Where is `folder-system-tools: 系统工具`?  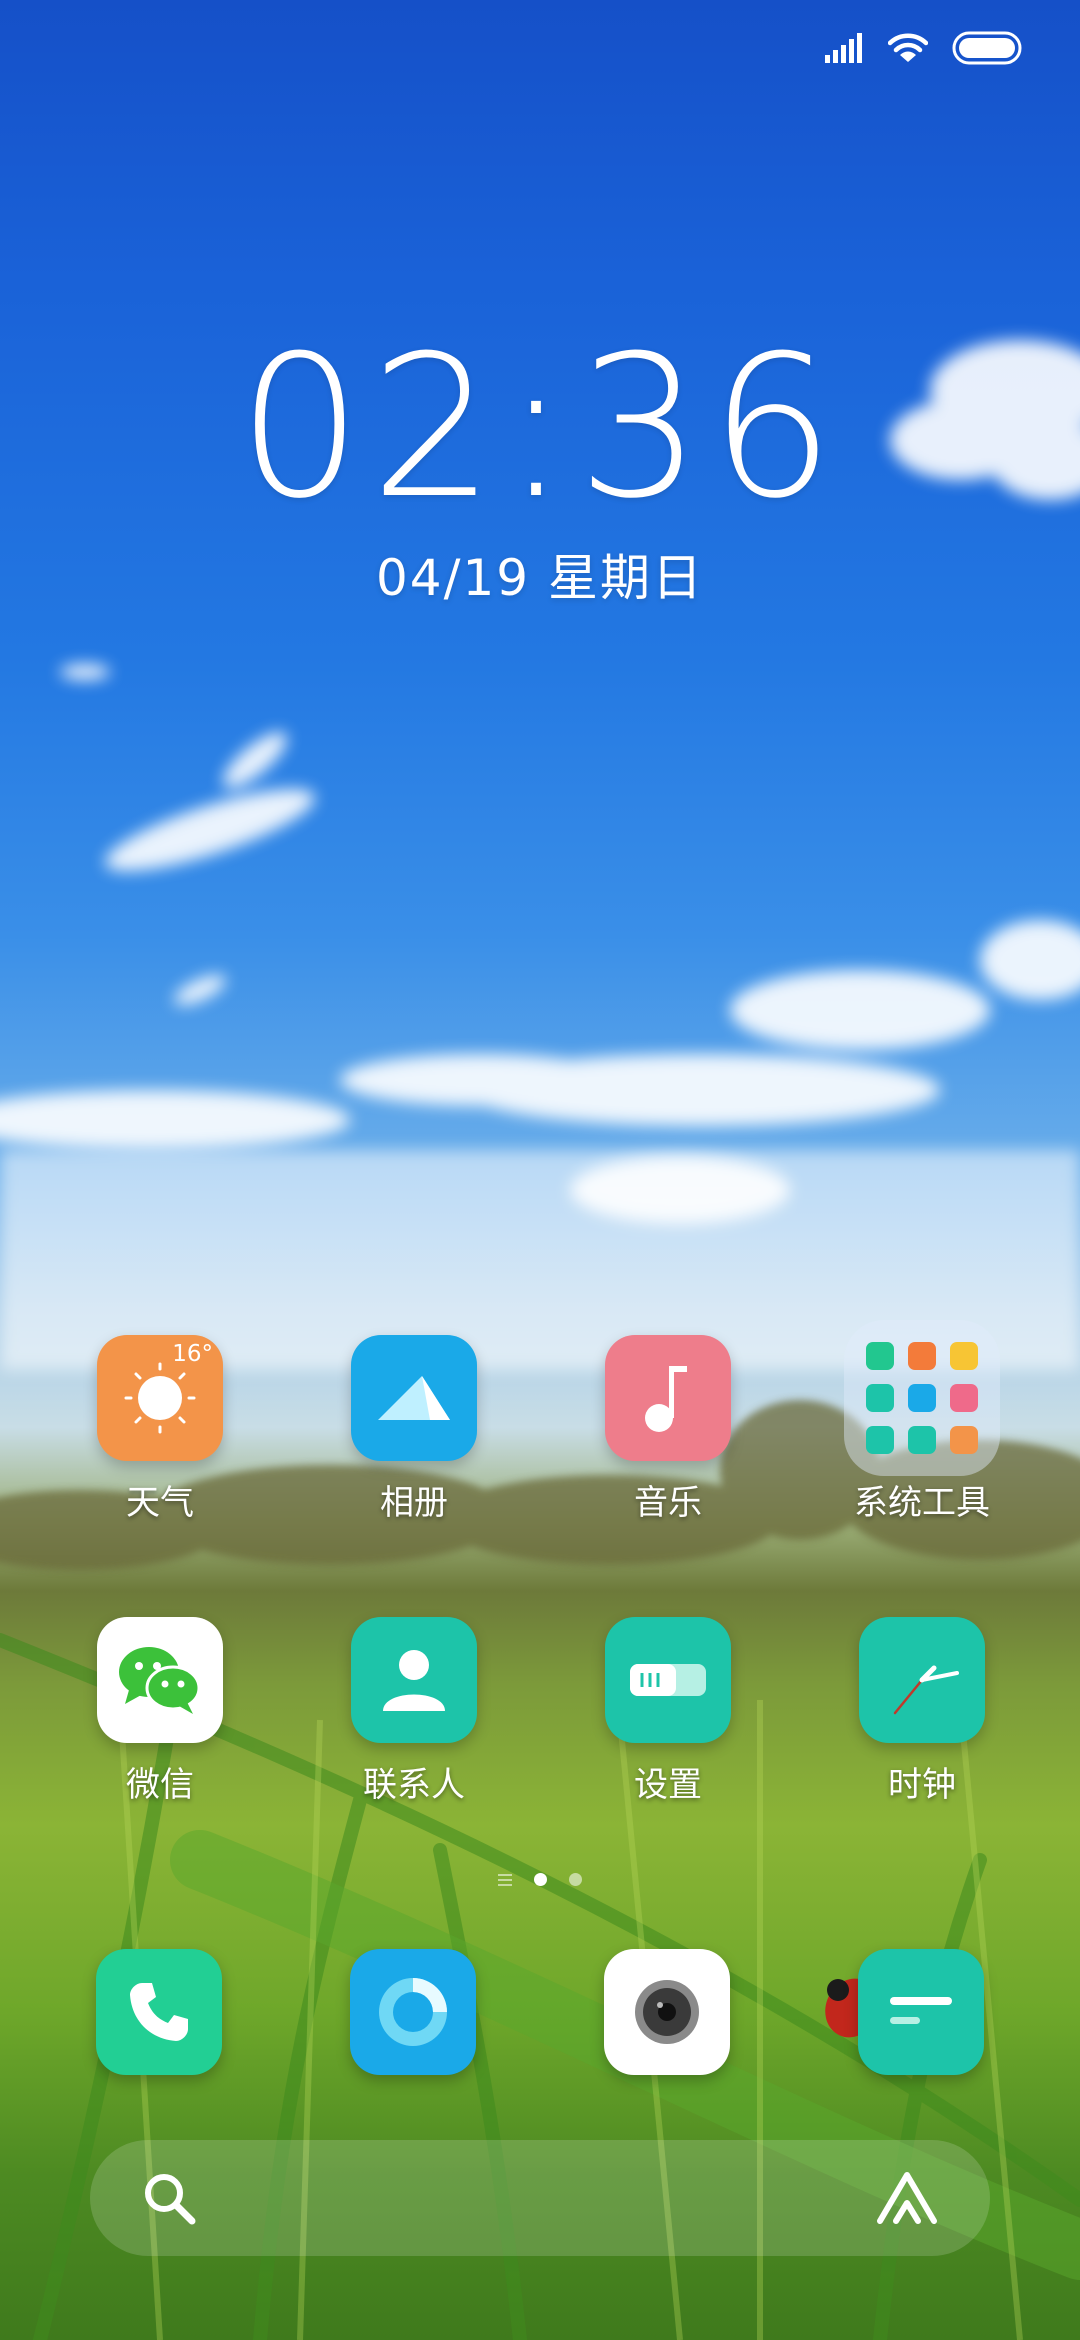 folder-system-tools: 系统工具 is located at coordinates (922, 1421).